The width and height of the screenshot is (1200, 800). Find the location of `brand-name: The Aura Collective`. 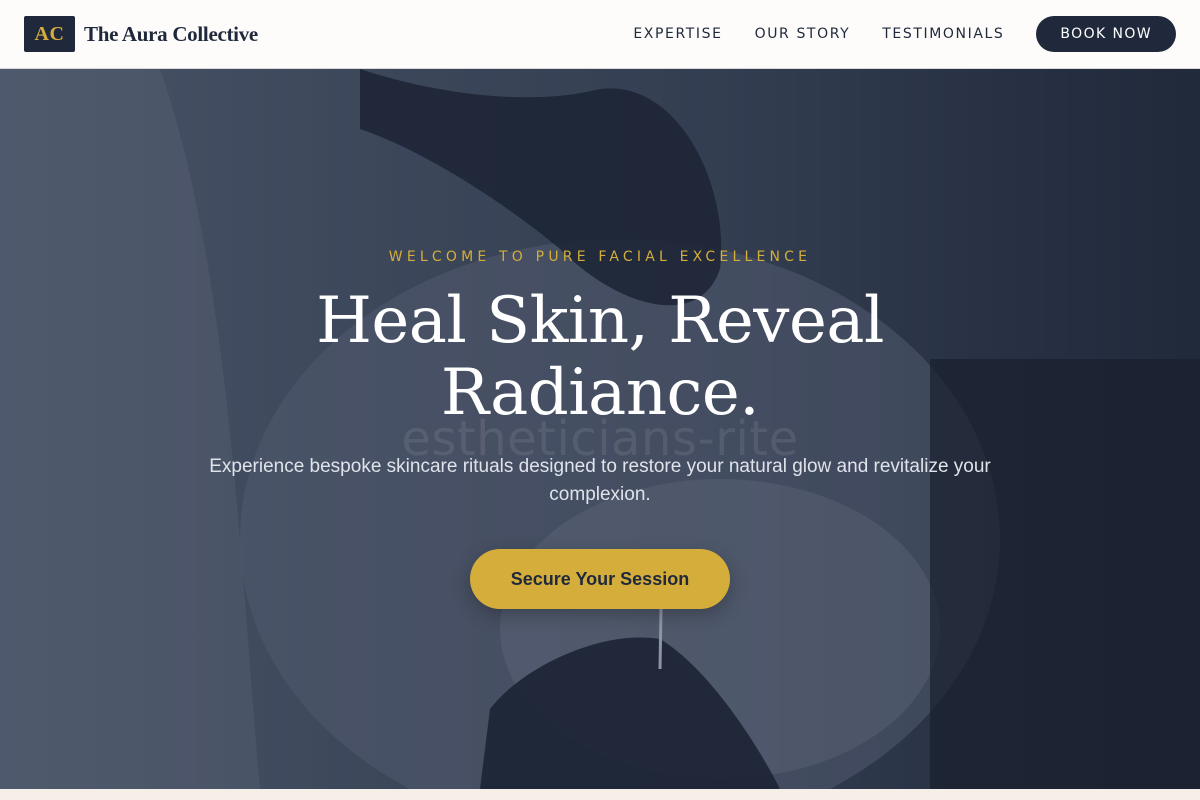

brand-name: The Aura Collective is located at coordinates (171, 33).